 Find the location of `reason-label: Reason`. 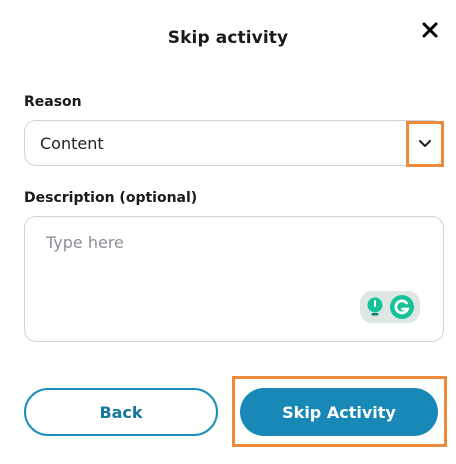

reason-label: Reason is located at coordinates (53, 102).